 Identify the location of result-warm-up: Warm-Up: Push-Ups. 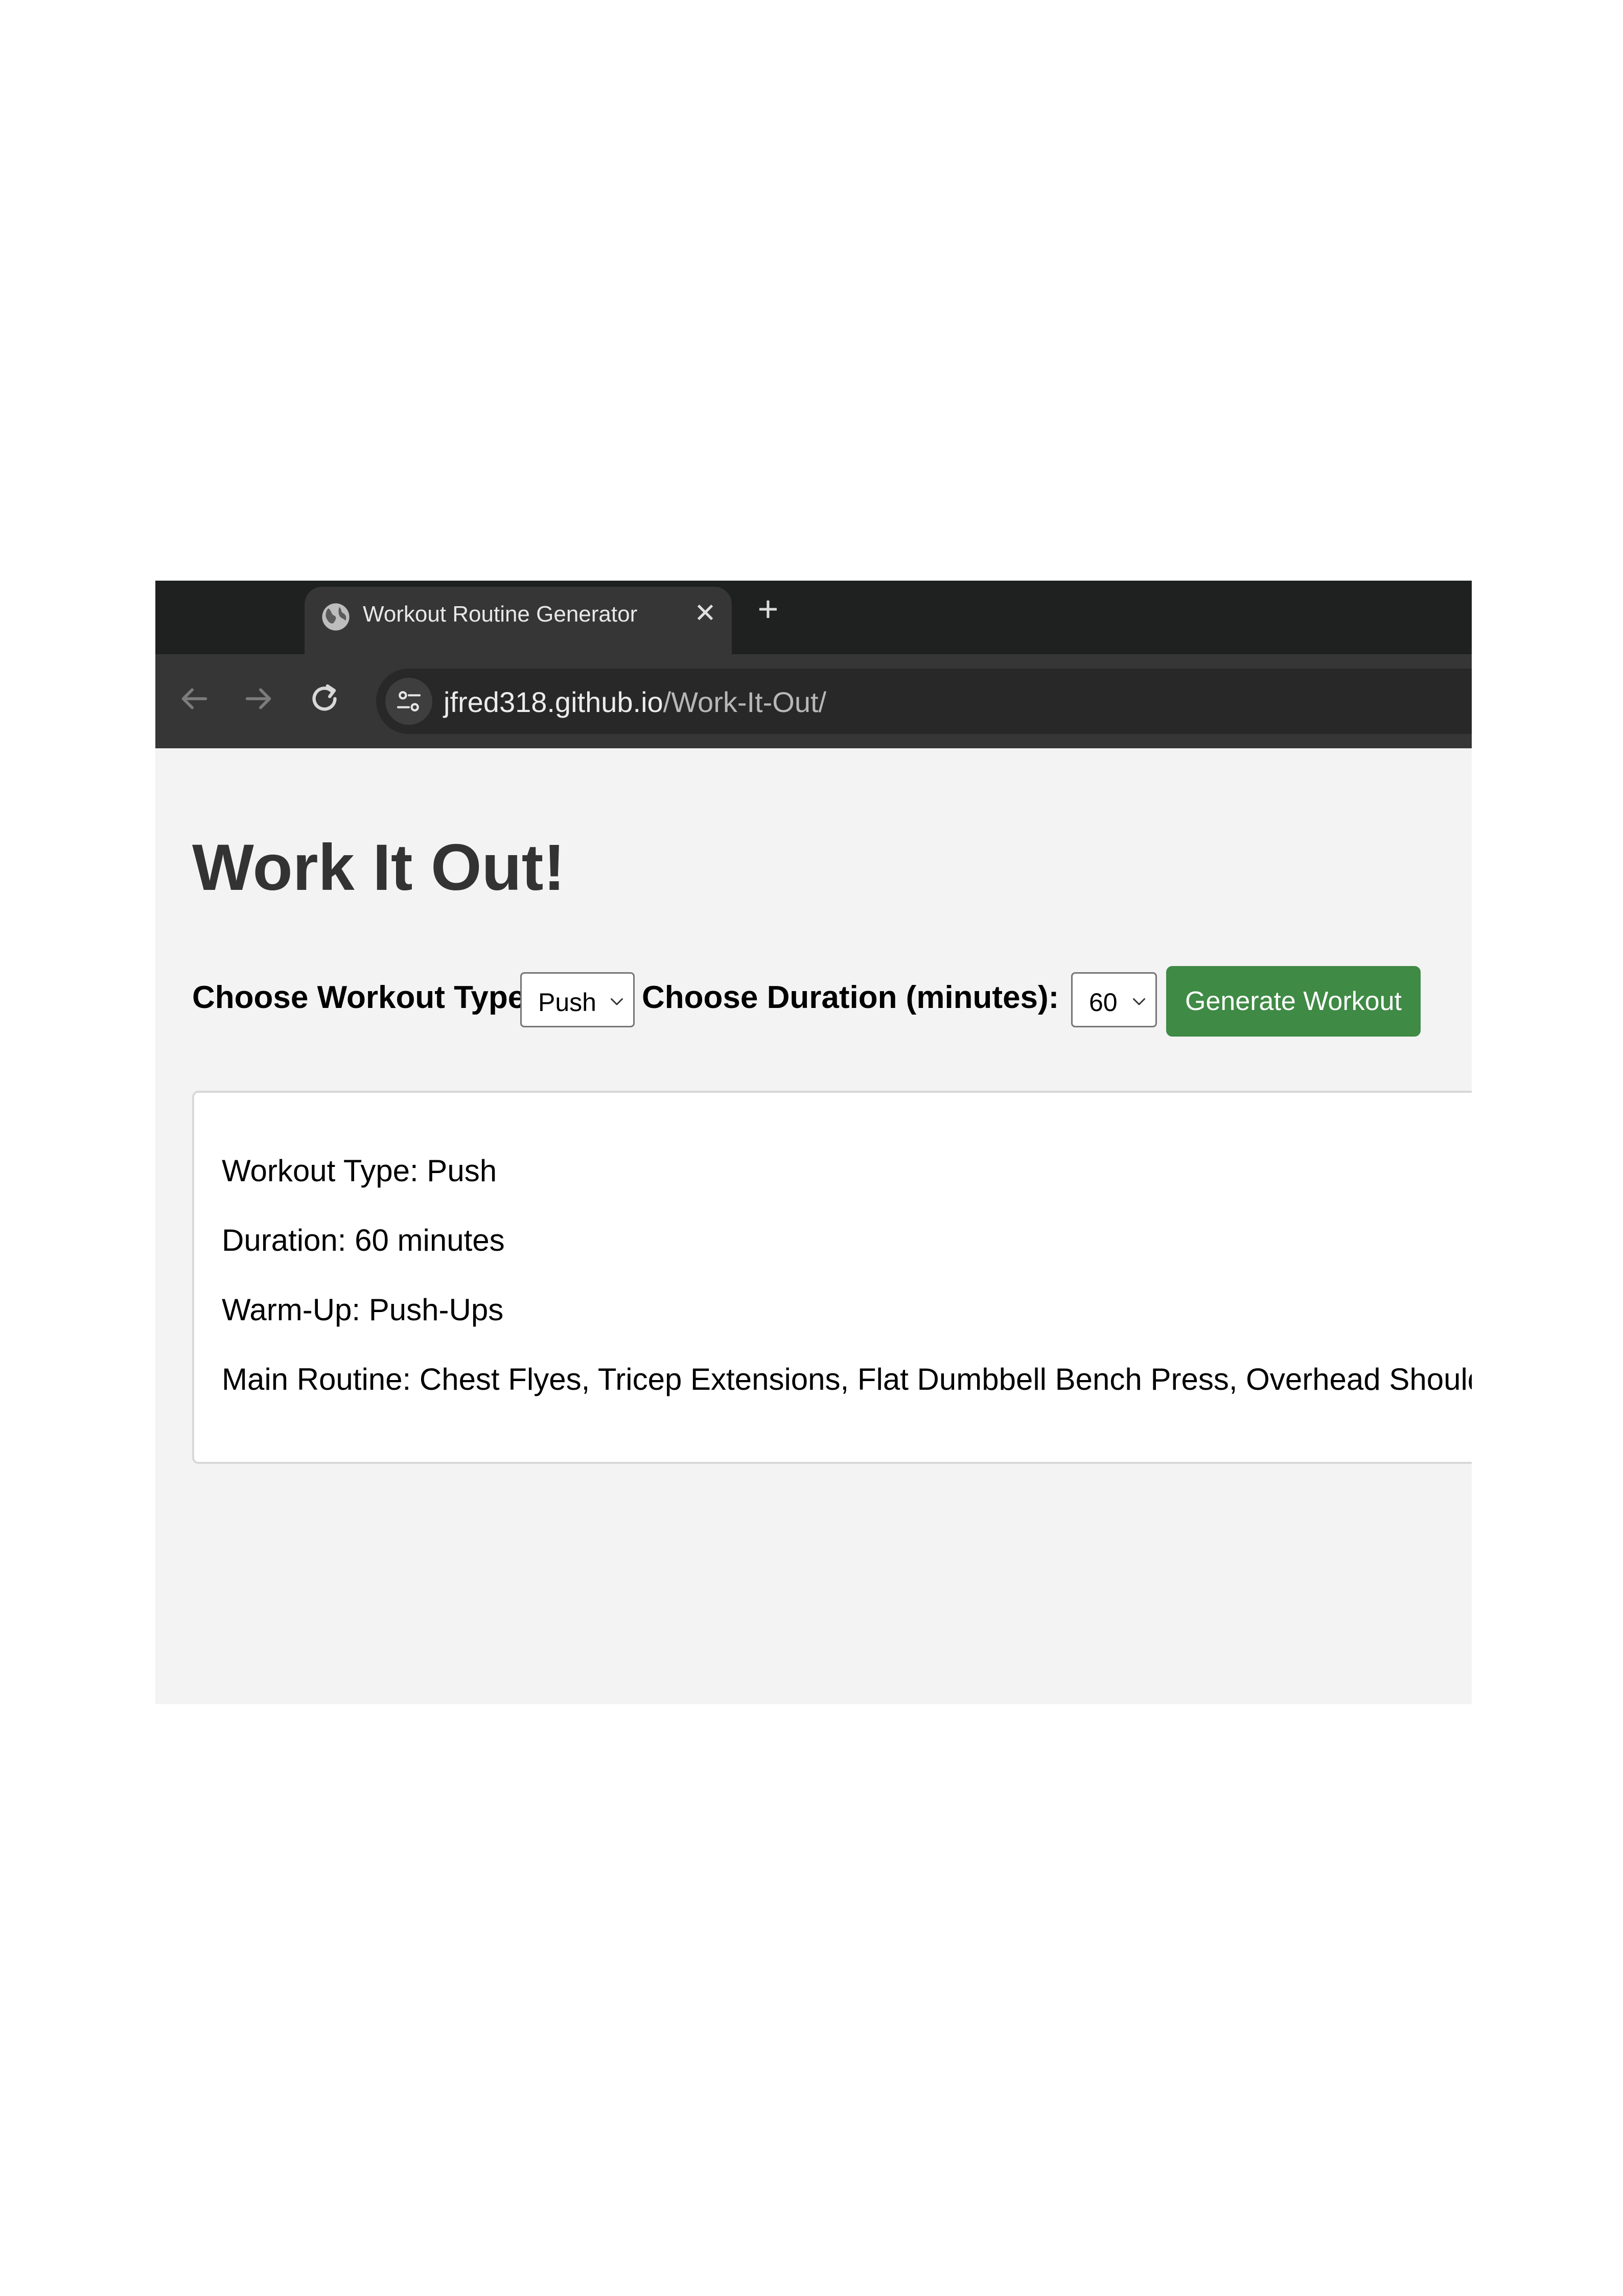
(363, 1310).